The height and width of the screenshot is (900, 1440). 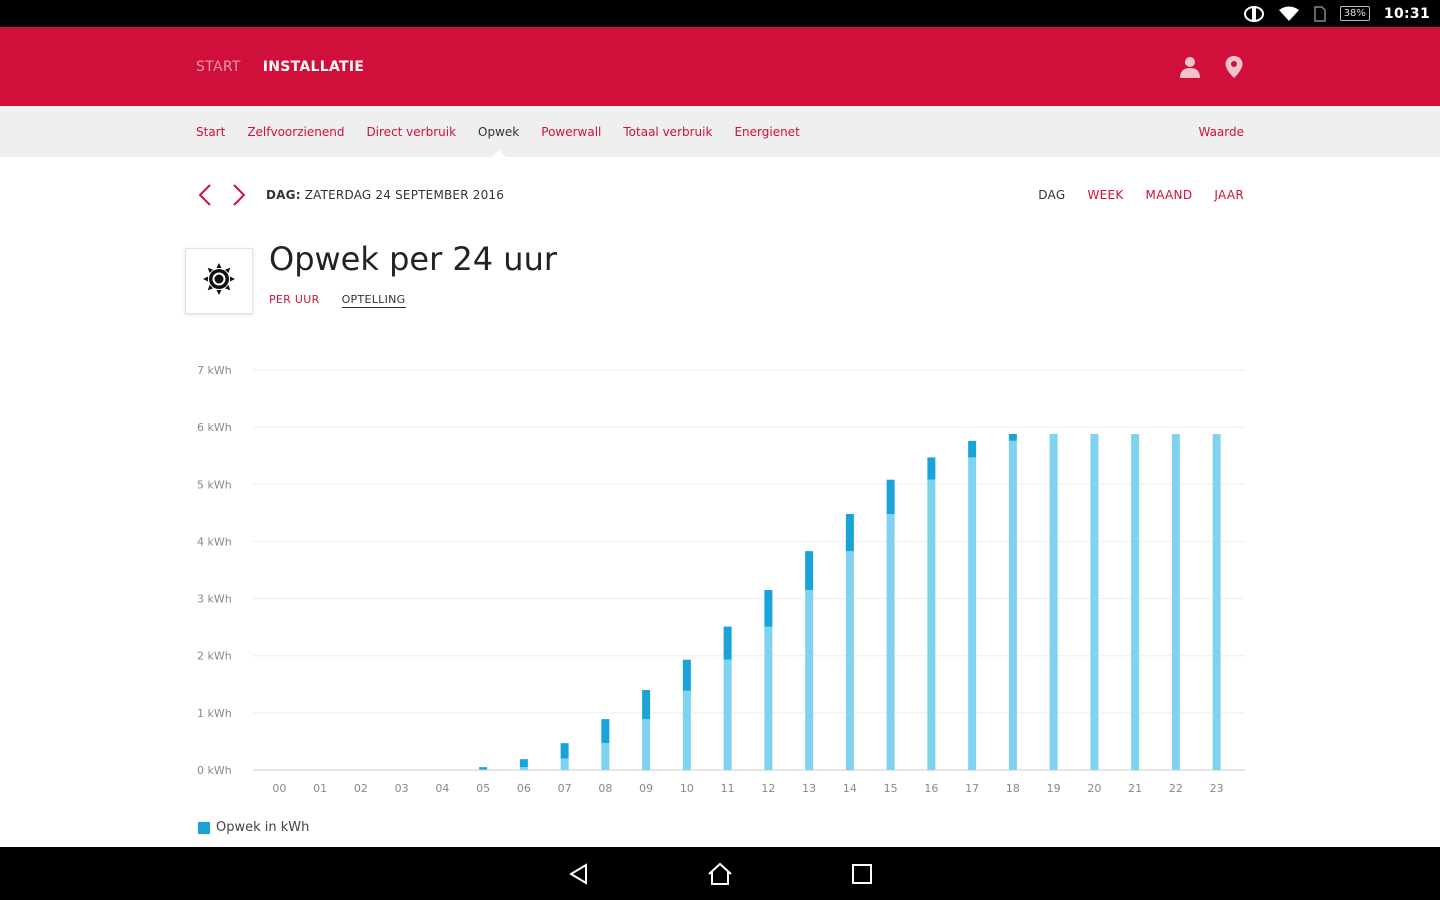 I want to click on wifi-icon, so click(x=1289, y=14).